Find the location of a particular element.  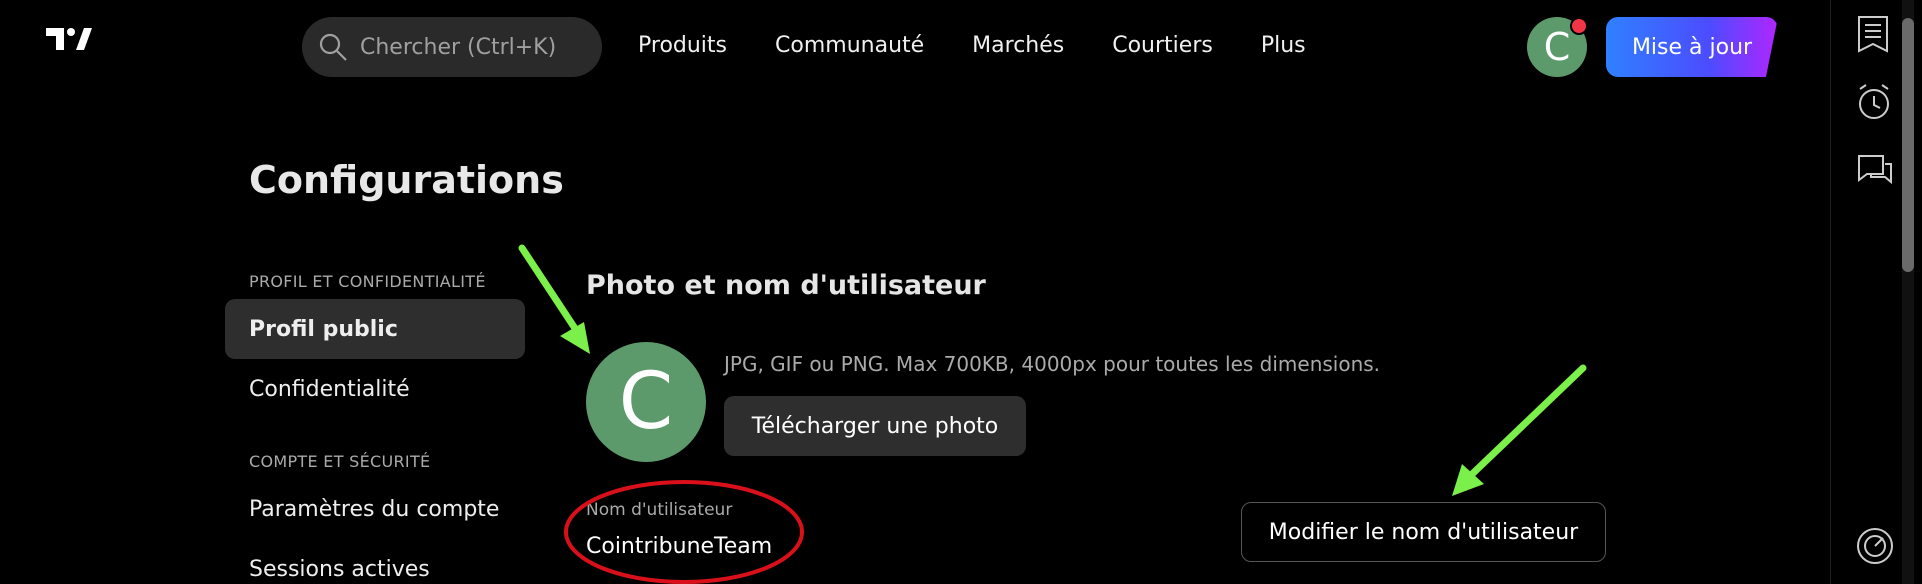

nav-communaute: Communauté is located at coordinates (849, 45).